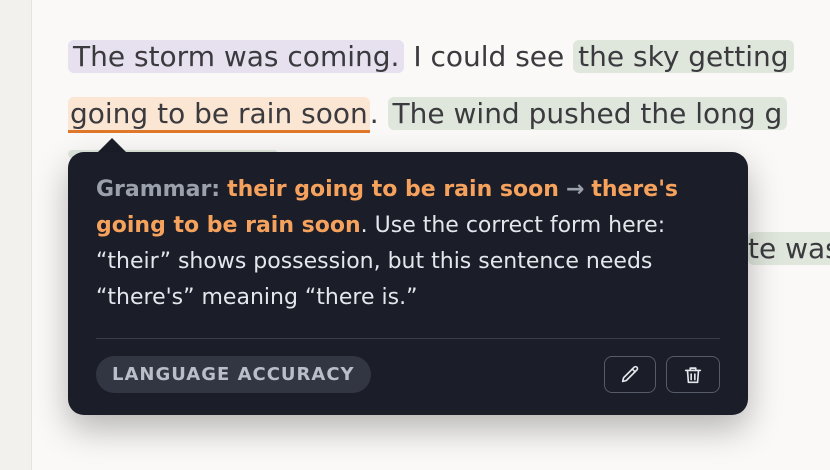 This screenshot has width=830, height=470. I want to click on edit-button, so click(630, 374).